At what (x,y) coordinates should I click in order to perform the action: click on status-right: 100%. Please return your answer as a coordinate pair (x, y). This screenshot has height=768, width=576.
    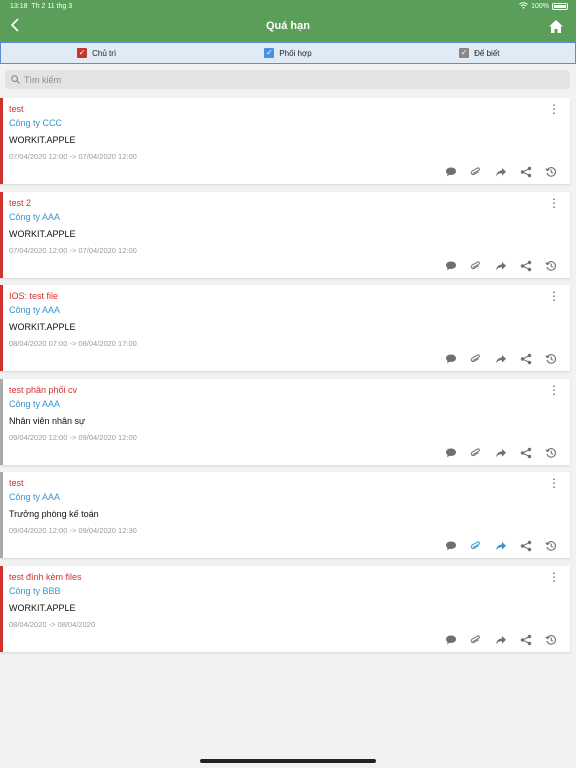
    Looking at the image, I should click on (543, 6).